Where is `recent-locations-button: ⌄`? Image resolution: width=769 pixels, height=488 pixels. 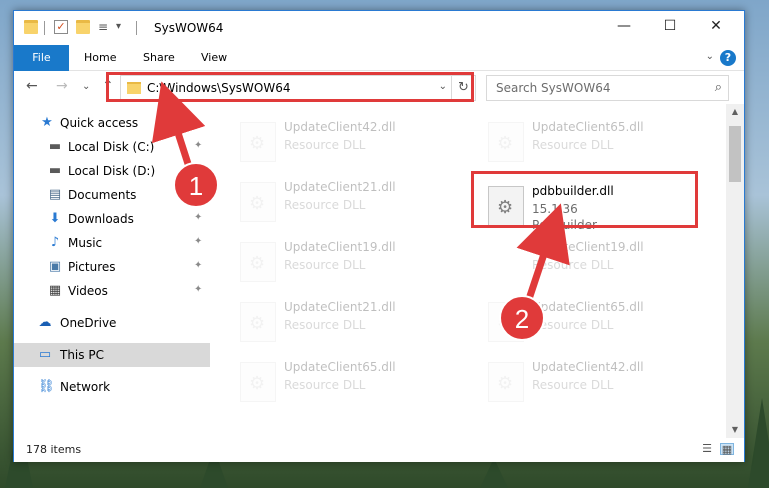
recent-locations-button: ⌄ is located at coordinates (86, 86).